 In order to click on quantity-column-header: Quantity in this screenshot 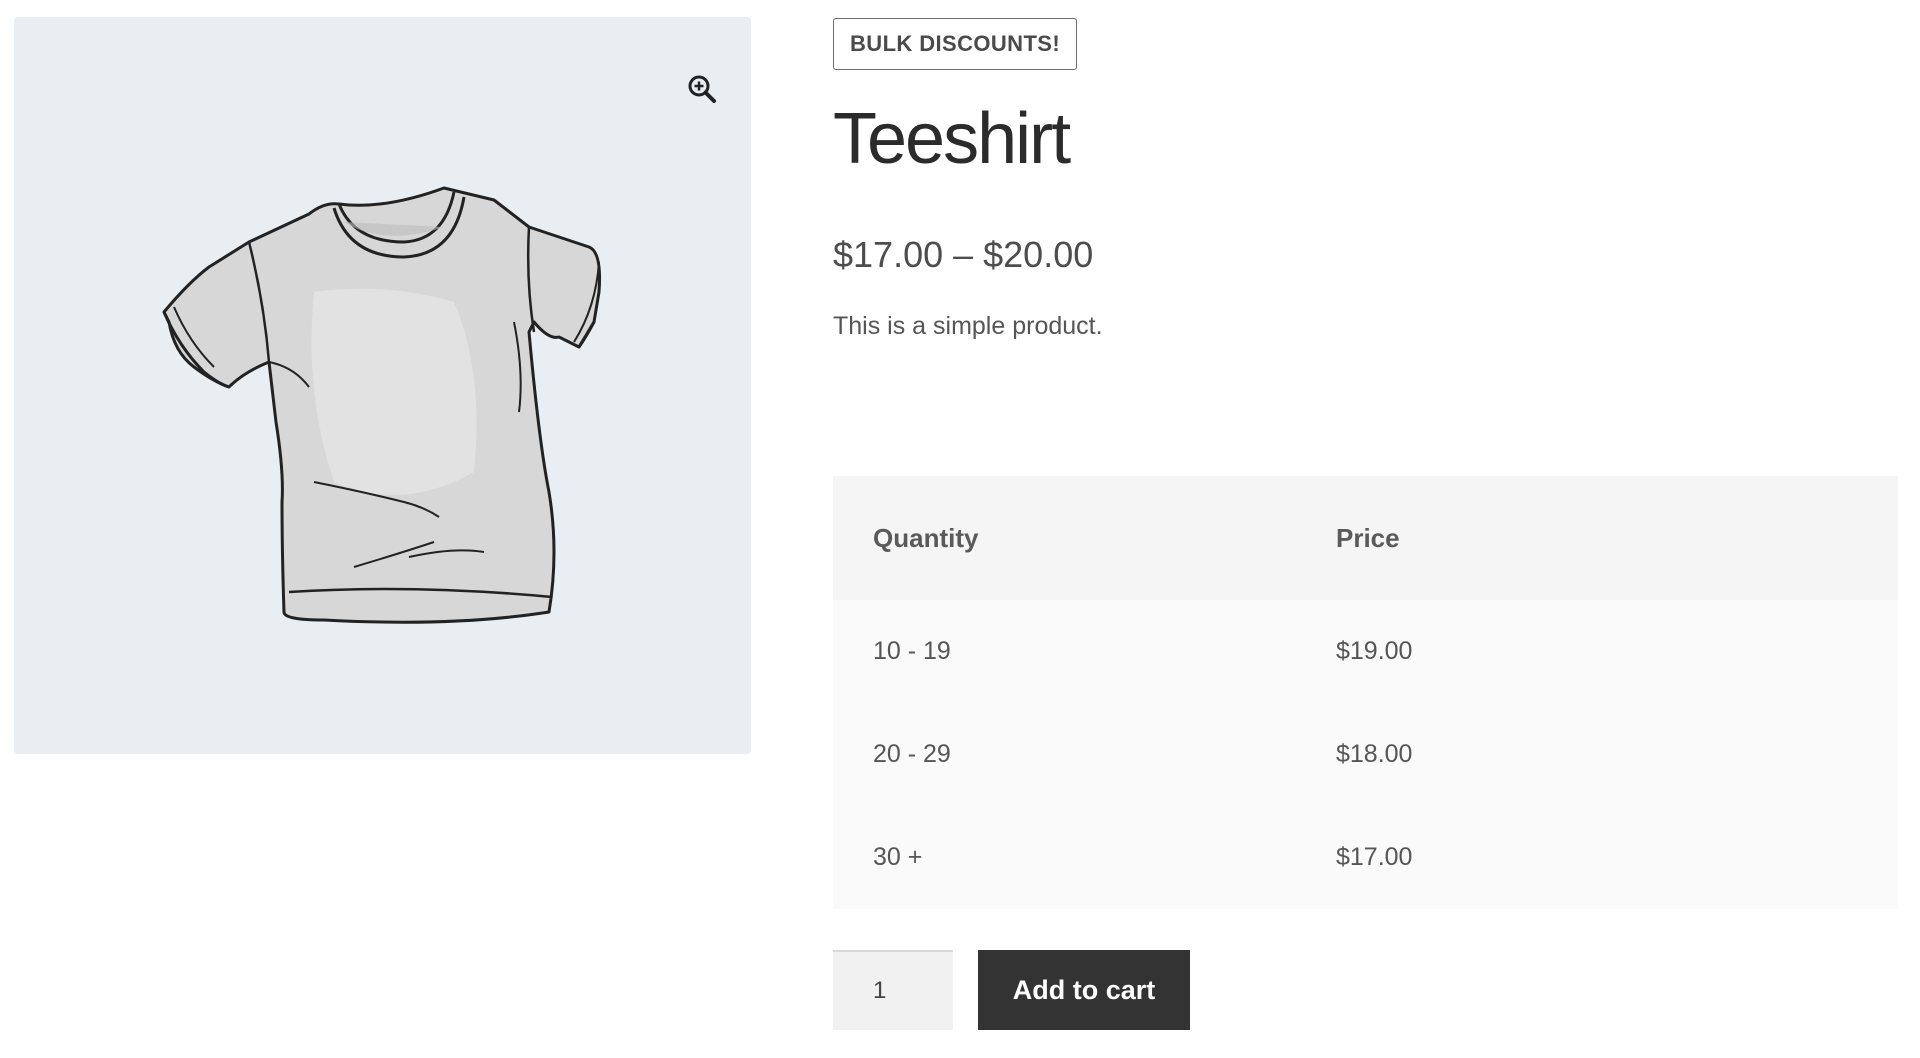, I will do `click(926, 537)`.